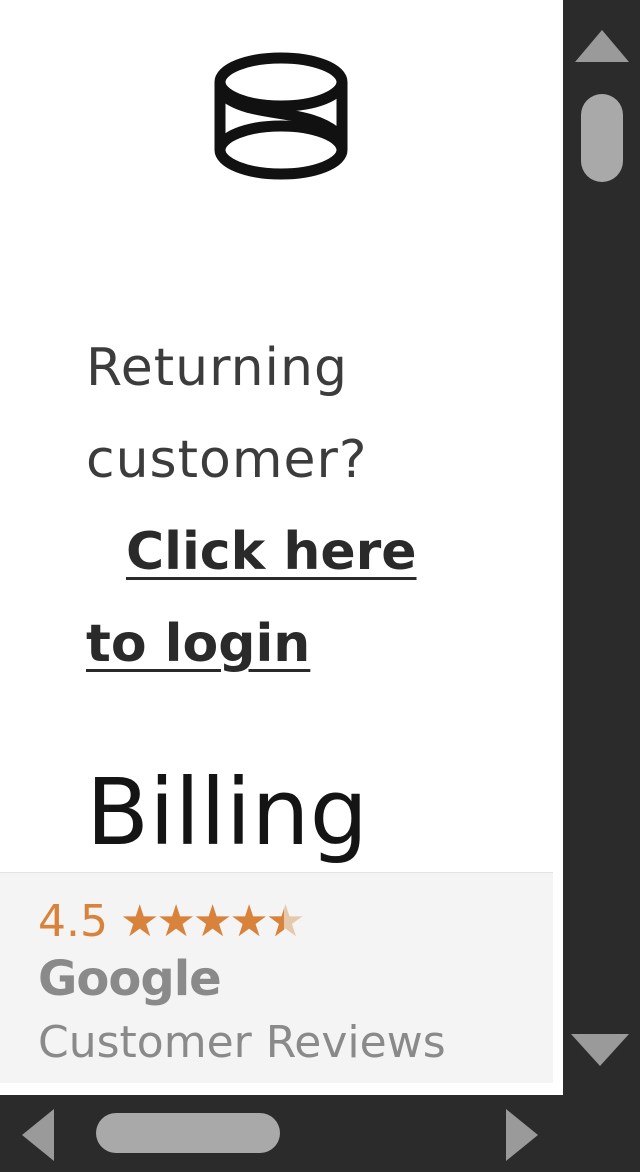 The image size is (640, 1172). Describe the element at coordinates (600, 1050) in the screenshot. I see `scroll-down-arrow-icon` at that location.